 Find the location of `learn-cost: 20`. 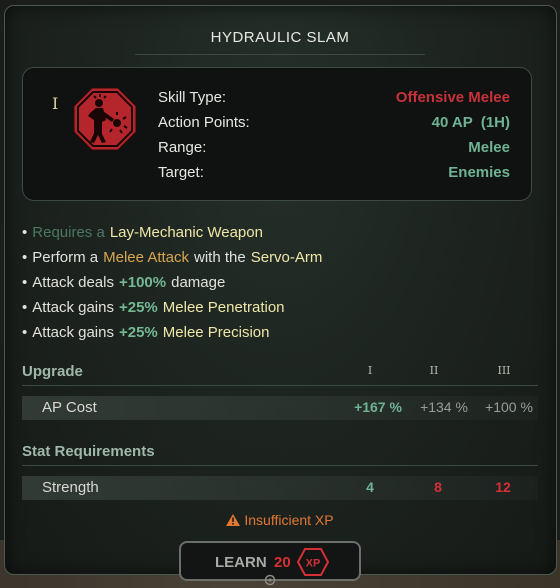

learn-cost: 20 is located at coordinates (282, 562).